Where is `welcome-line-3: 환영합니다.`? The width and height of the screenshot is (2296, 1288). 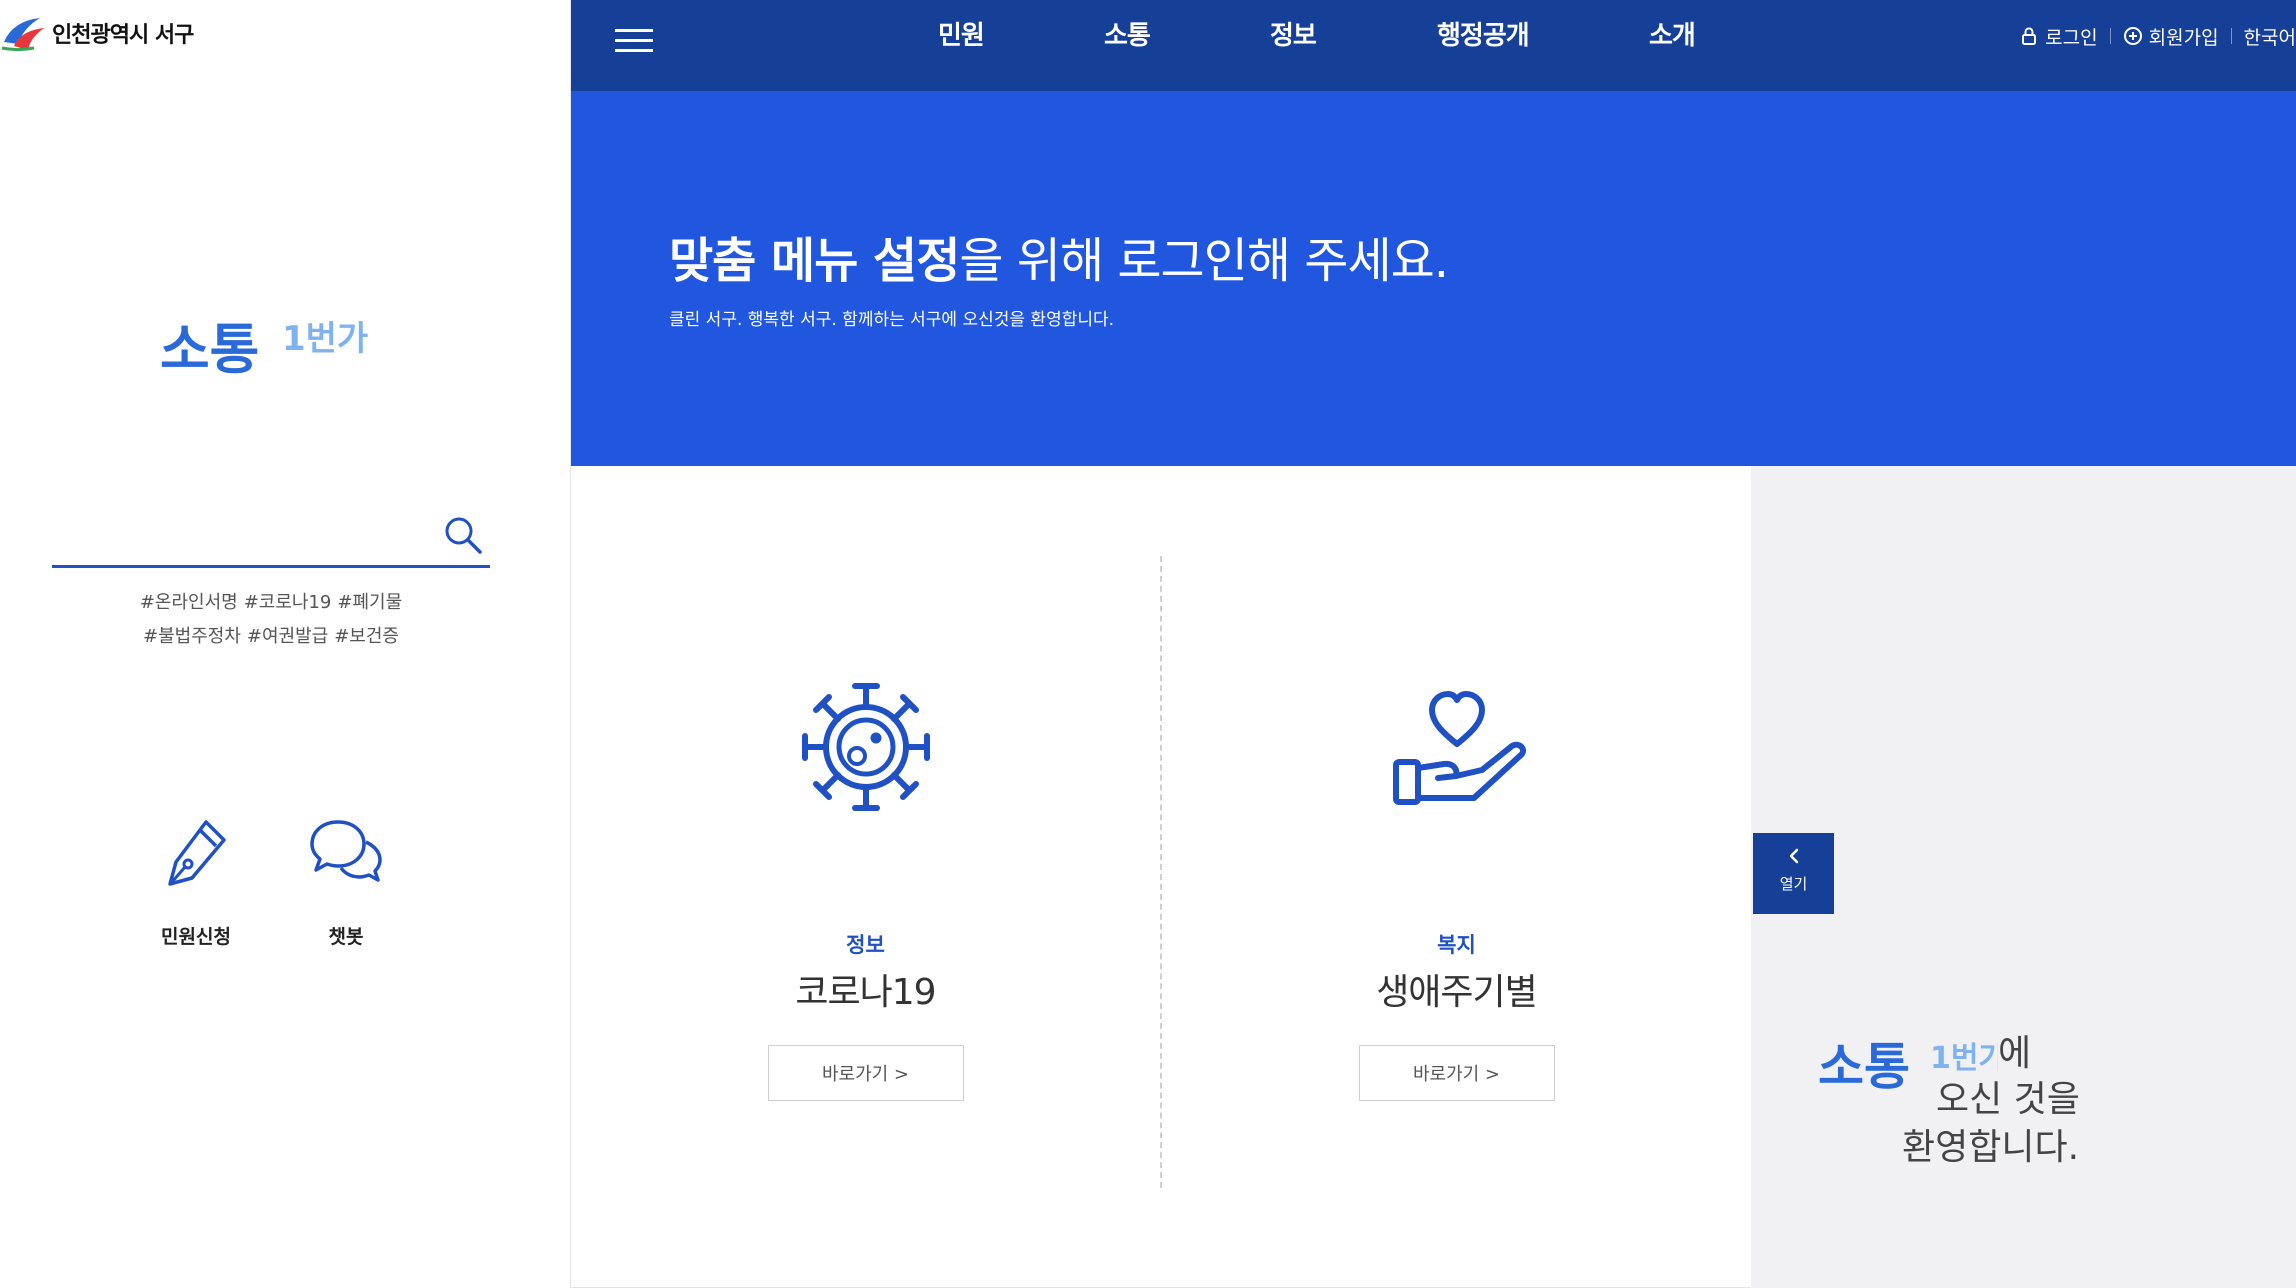
welcome-line-3: 환영합니다. is located at coordinates (1991, 1147).